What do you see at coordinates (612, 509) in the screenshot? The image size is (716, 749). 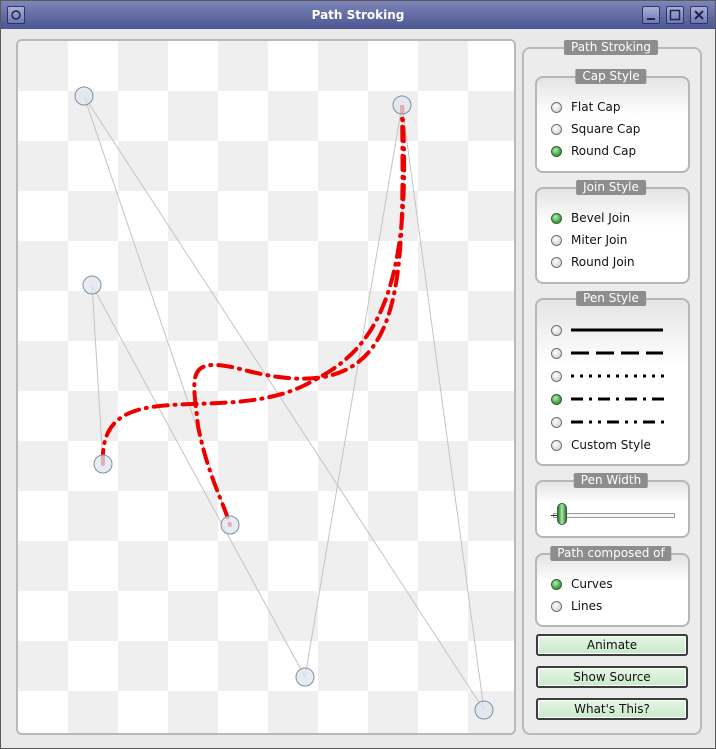 I see `pen-width-group` at bounding box center [612, 509].